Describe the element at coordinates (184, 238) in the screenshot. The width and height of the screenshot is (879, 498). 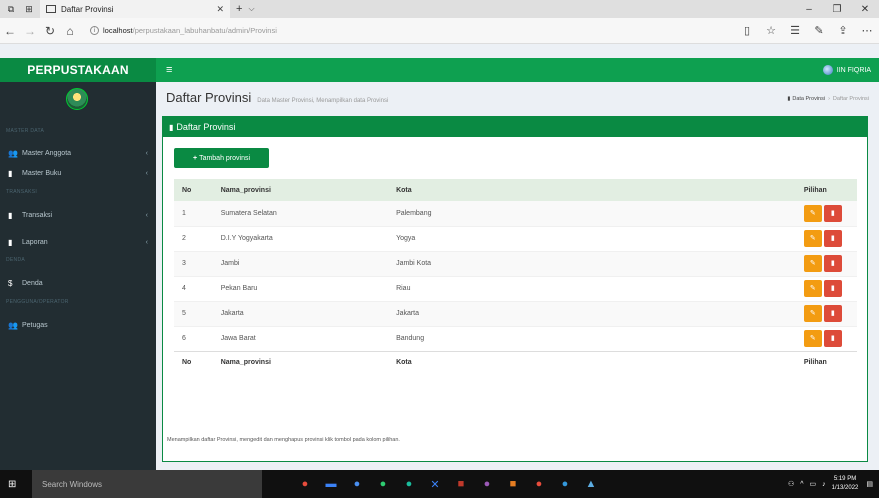
I see `cell-no: 2` at that location.